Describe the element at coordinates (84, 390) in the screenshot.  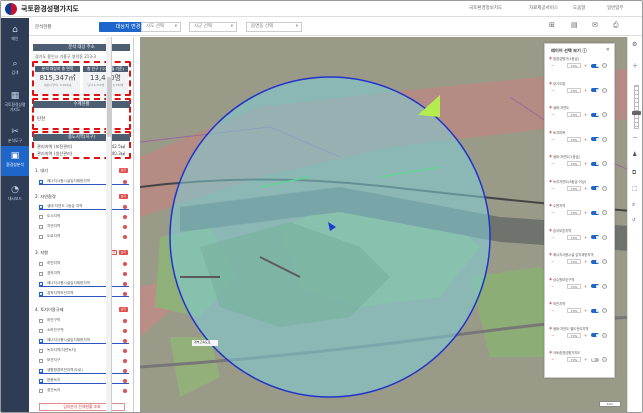
I see `list-item: 경관녹지` at that location.